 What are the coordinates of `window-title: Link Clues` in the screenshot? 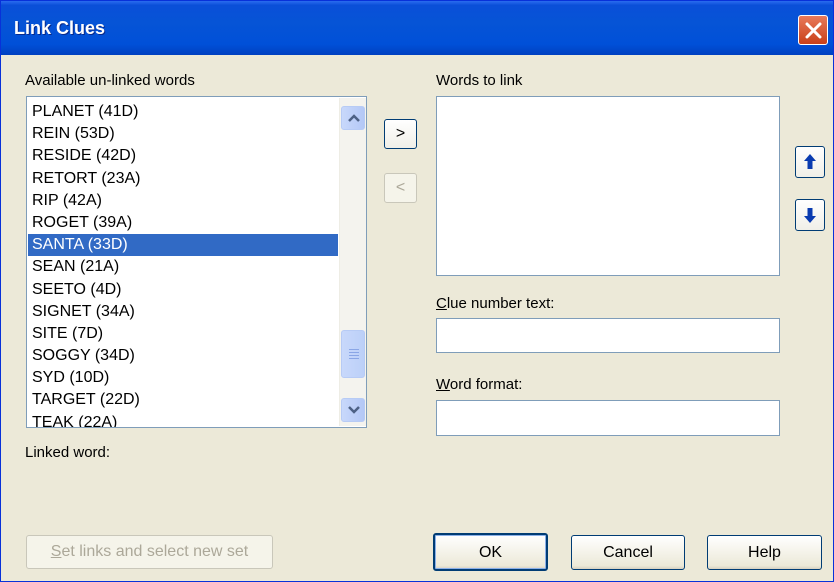 It's located at (60, 28).